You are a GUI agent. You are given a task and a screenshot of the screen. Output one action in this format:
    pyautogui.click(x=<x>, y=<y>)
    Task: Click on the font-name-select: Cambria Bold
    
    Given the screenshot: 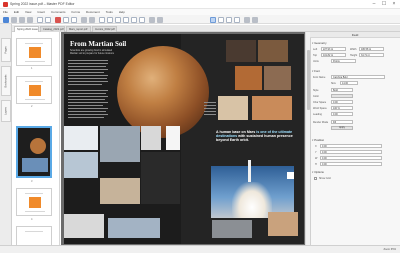 What is the action you would take?
    pyautogui.click(x=358, y=77)
    